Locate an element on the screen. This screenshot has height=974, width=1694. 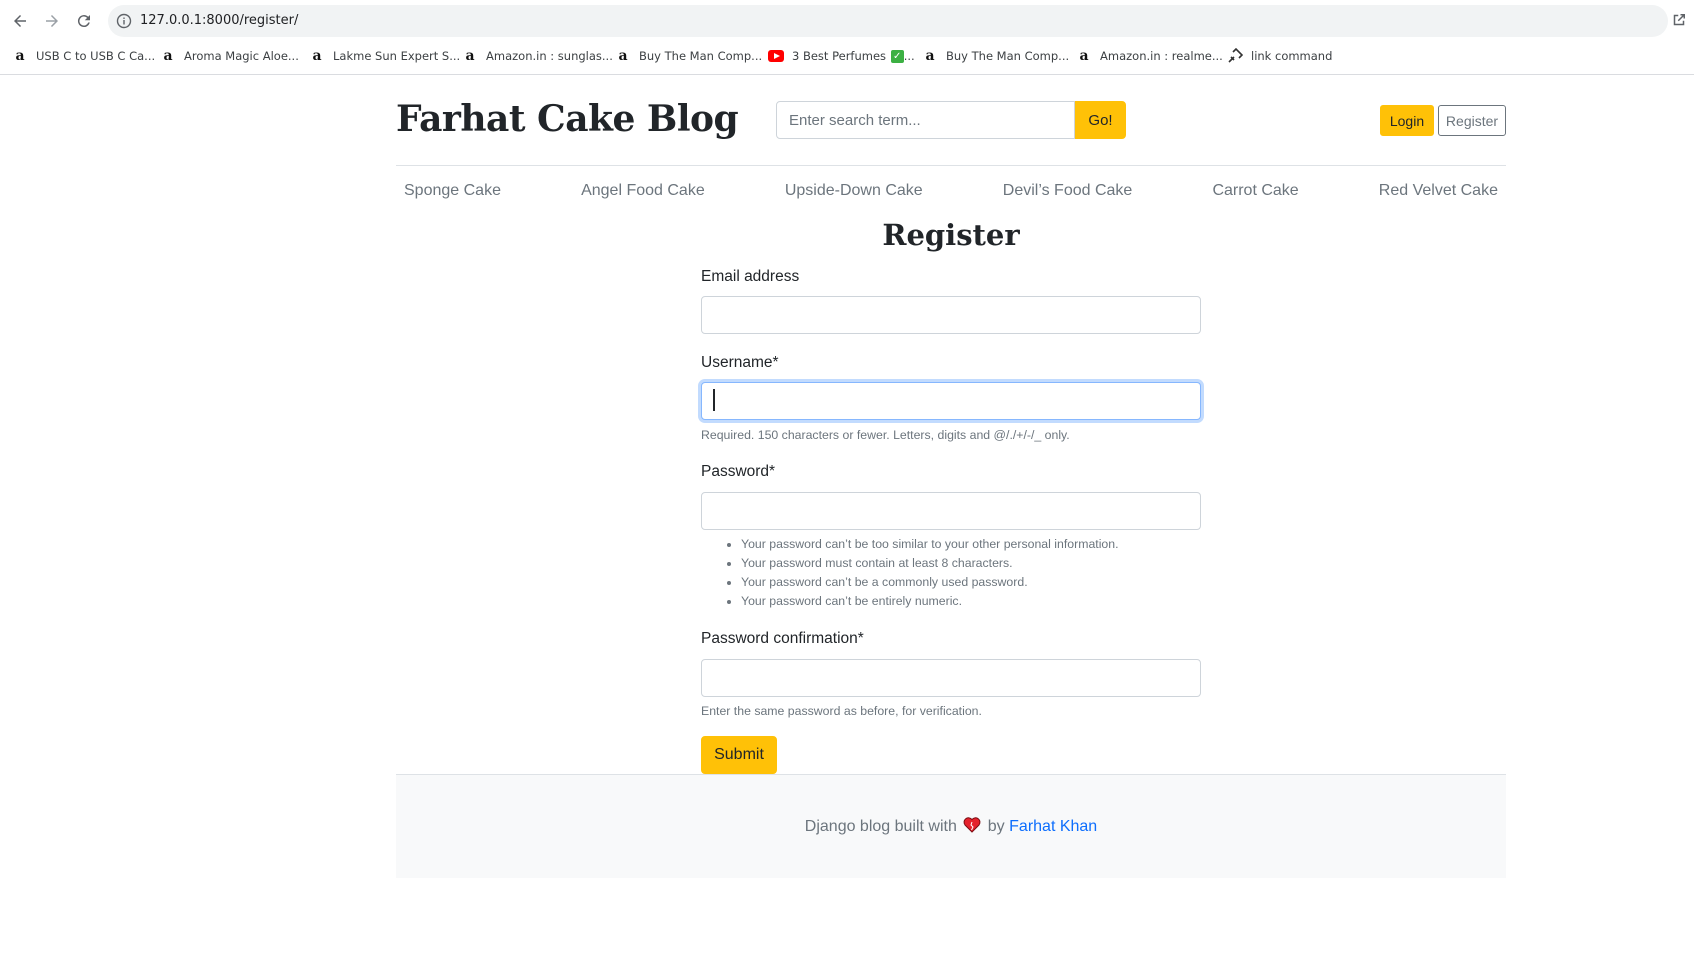
bookmark-item: link command is located at coordinates (1279, 56).